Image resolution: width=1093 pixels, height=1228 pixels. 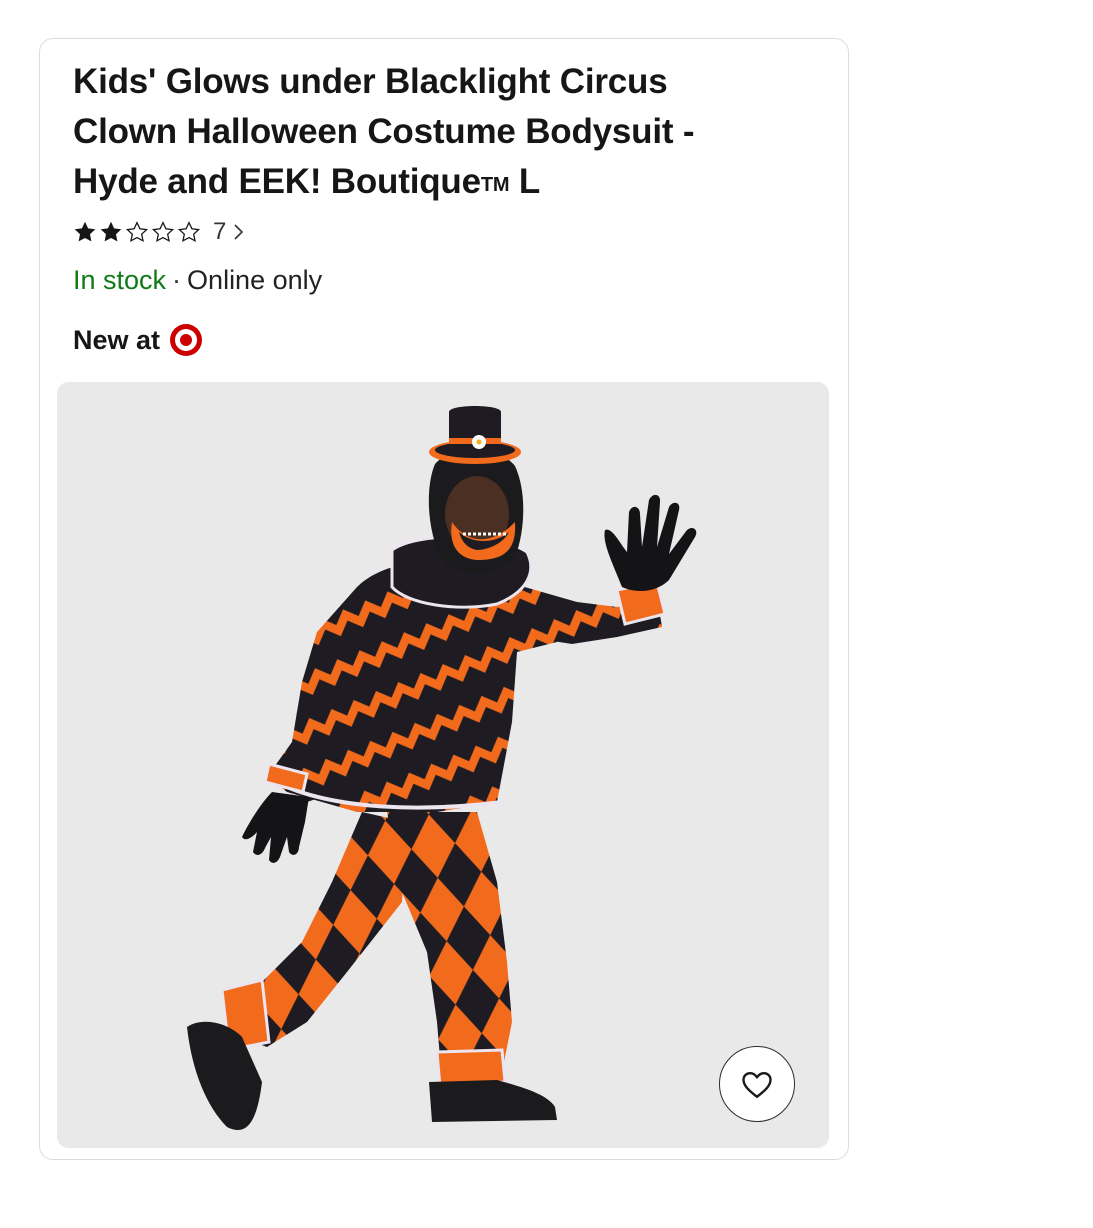 I want to click on new-at-badge: New at, so click(x=138, y=340).